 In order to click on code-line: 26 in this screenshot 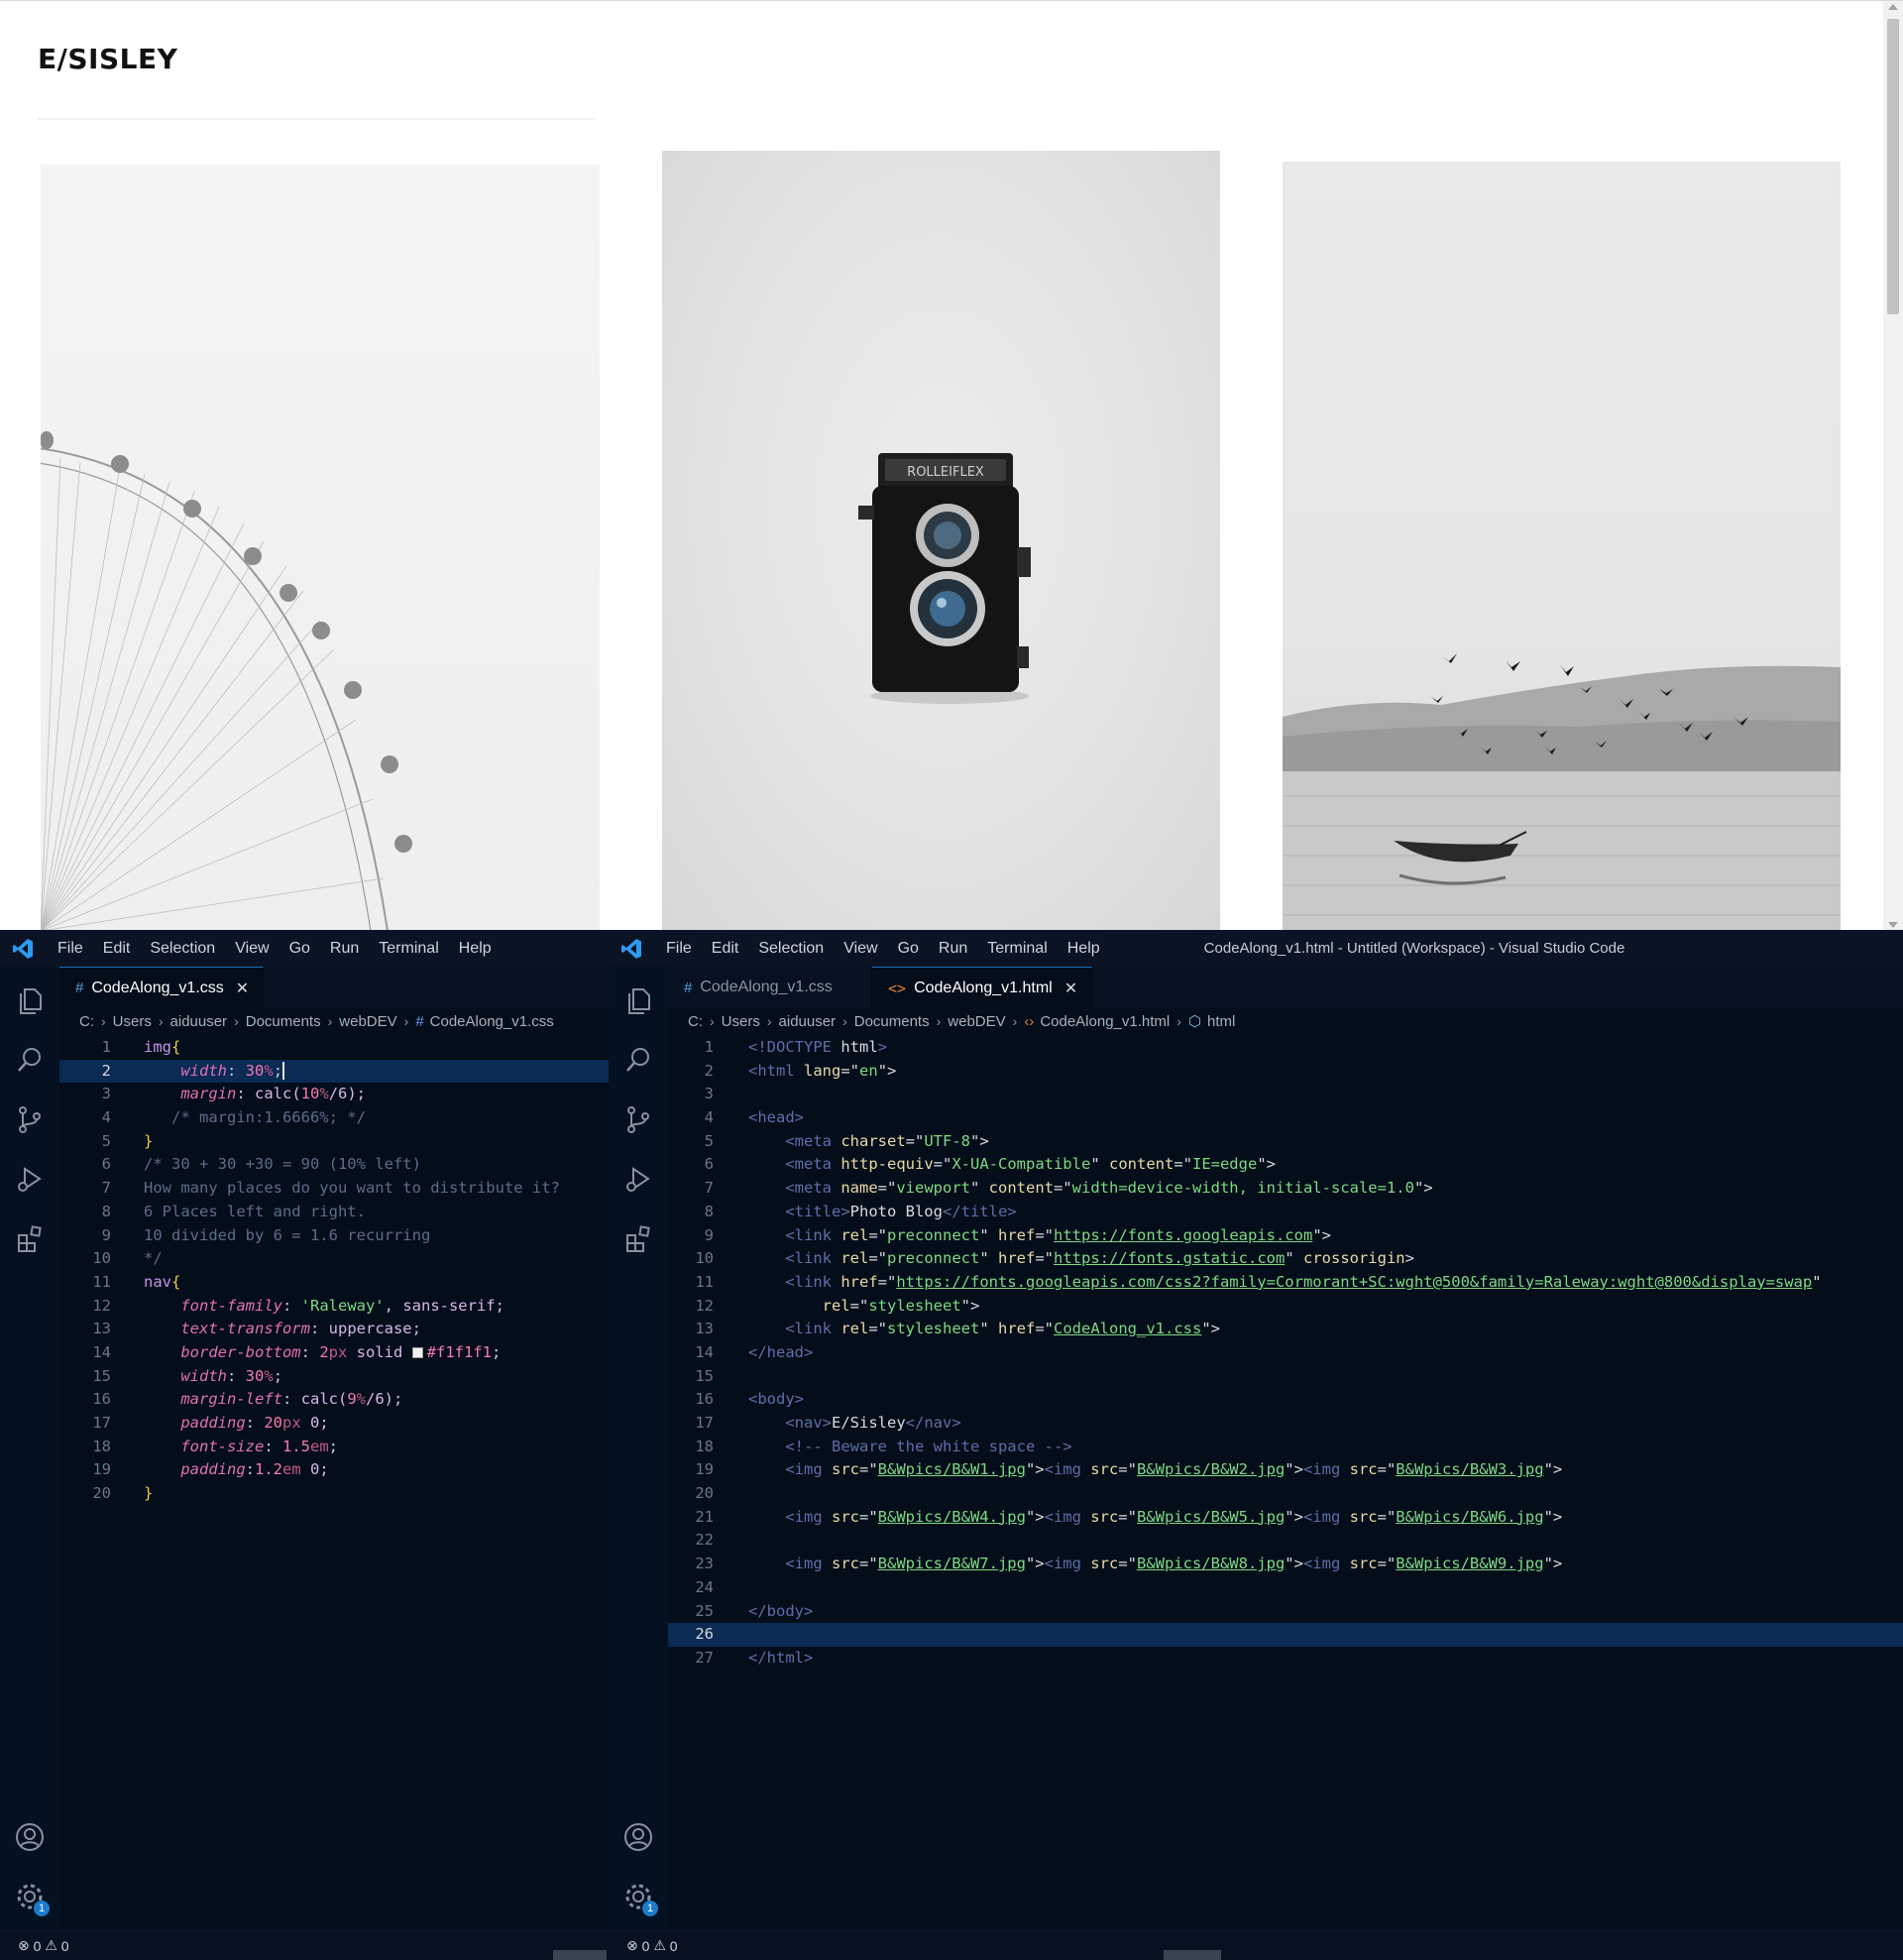, I will do `click(1285, 1635)`.